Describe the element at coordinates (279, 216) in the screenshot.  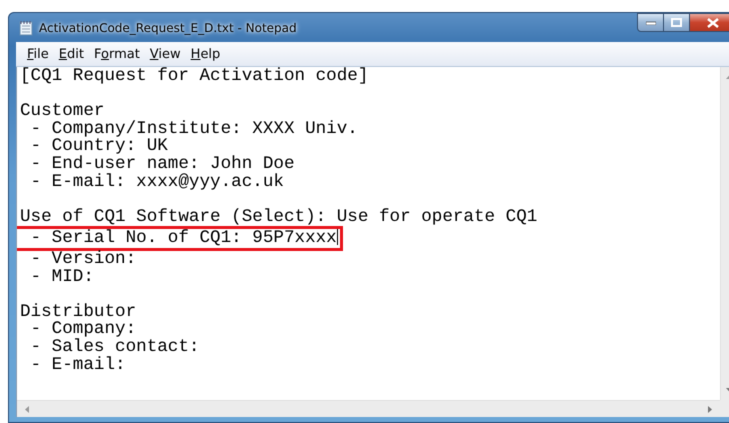
I see `text-line: Use of CQ1 Software (Select): Use for operate CQ1` at that location.